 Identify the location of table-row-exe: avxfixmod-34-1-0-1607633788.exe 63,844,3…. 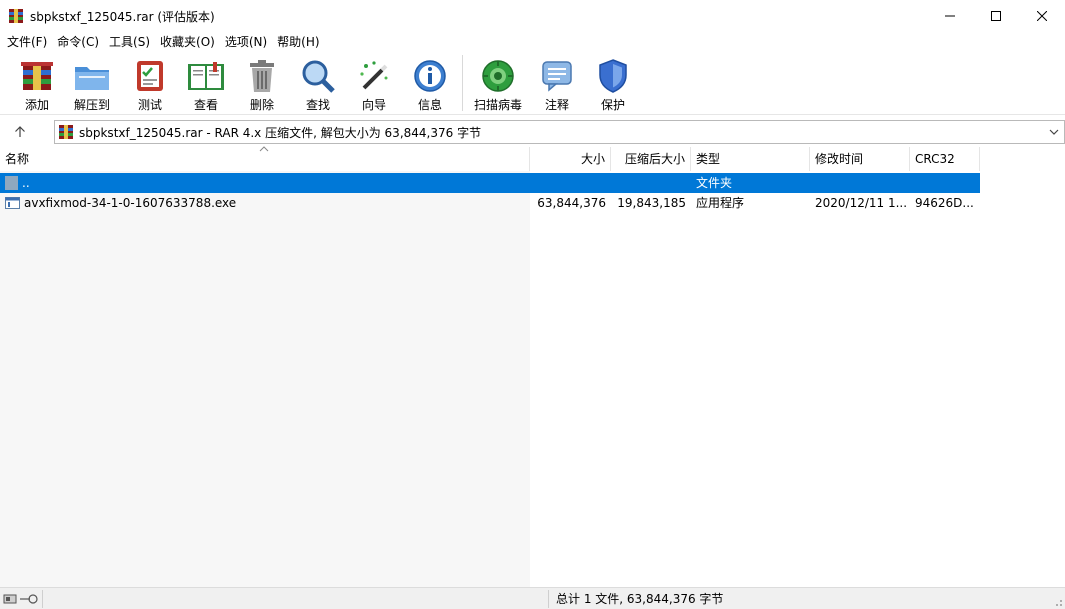
(490, 203).